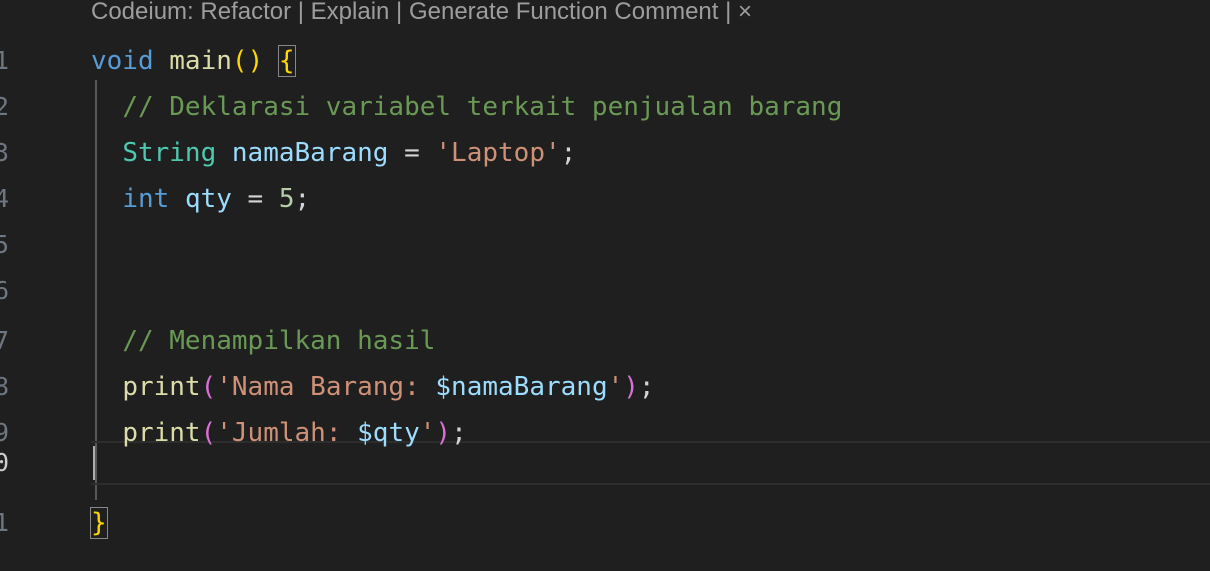 This screenshot has width=1210, height=571. I want to click on string-token: 'Laptop', so click(498, 153).